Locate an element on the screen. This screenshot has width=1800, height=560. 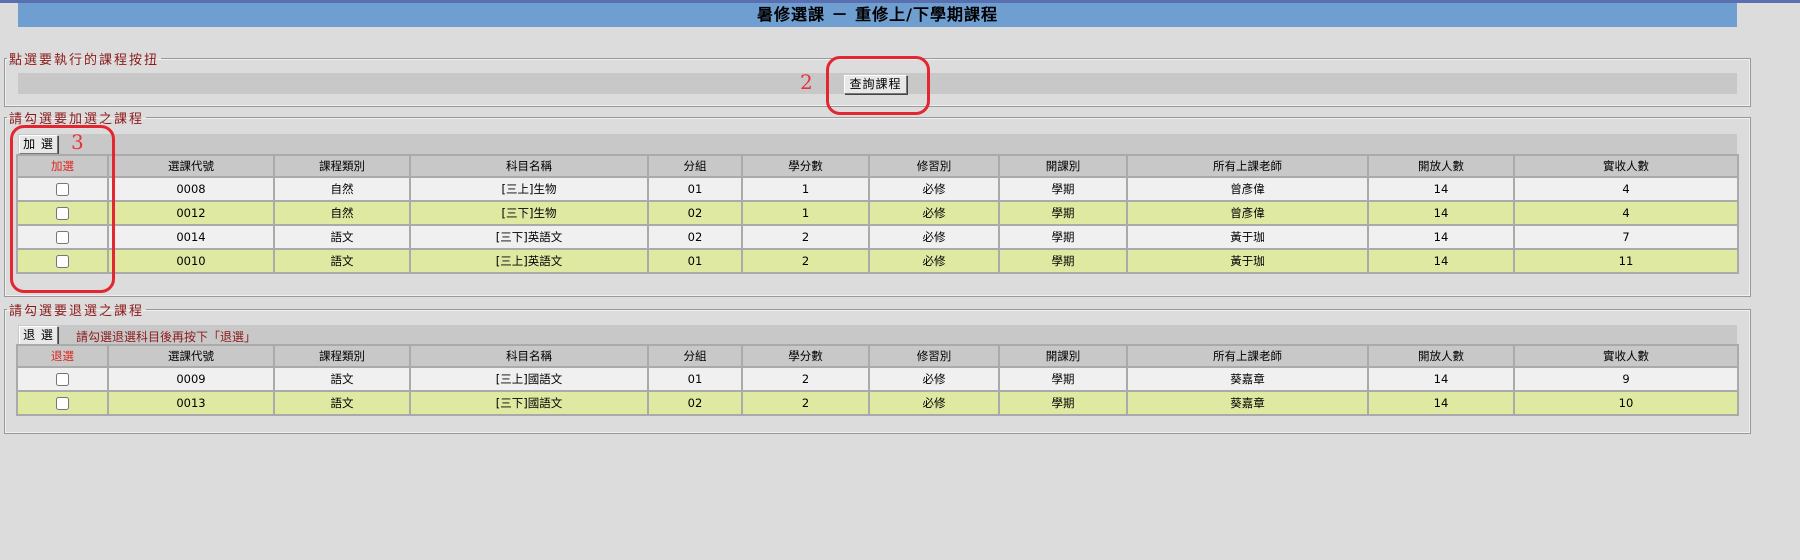
table-row: 0014 語文 [三下]英語文 02 2 必修 學期 黃于珈 14 7 is located at coordinates (877, 237).